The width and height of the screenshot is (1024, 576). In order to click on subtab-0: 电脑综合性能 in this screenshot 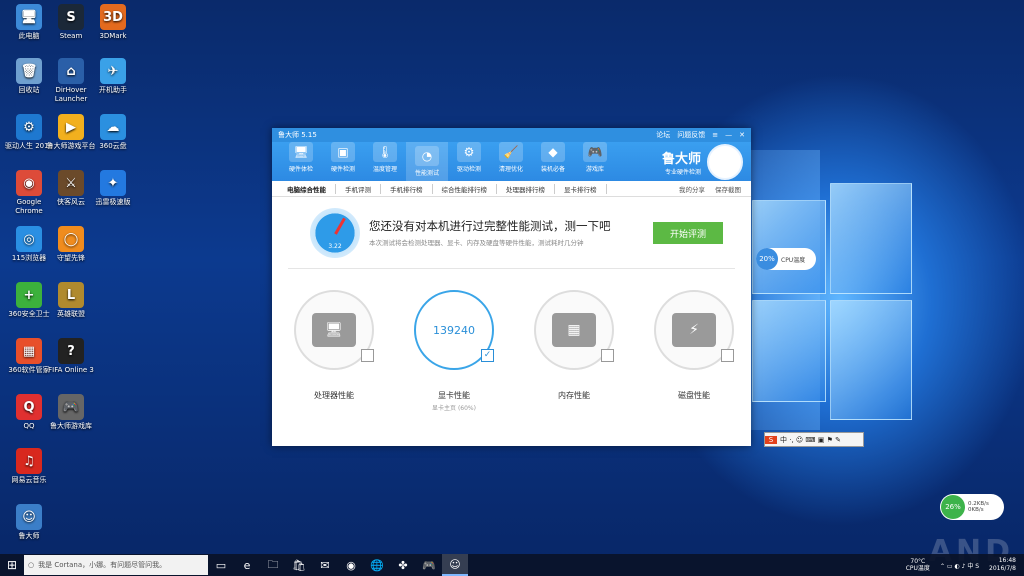, I will do `click(307, 188)`.